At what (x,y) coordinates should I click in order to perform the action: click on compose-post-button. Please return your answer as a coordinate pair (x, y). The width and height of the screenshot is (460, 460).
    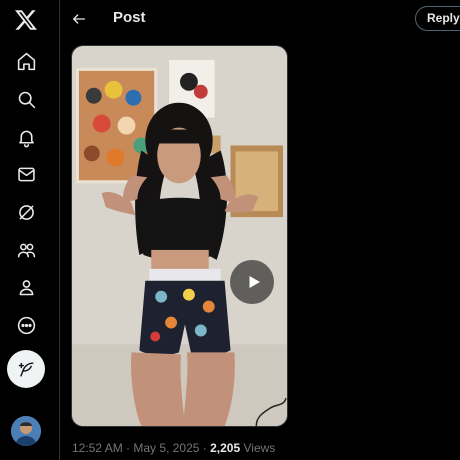
    Looking at the image, I should click on (26, 369).